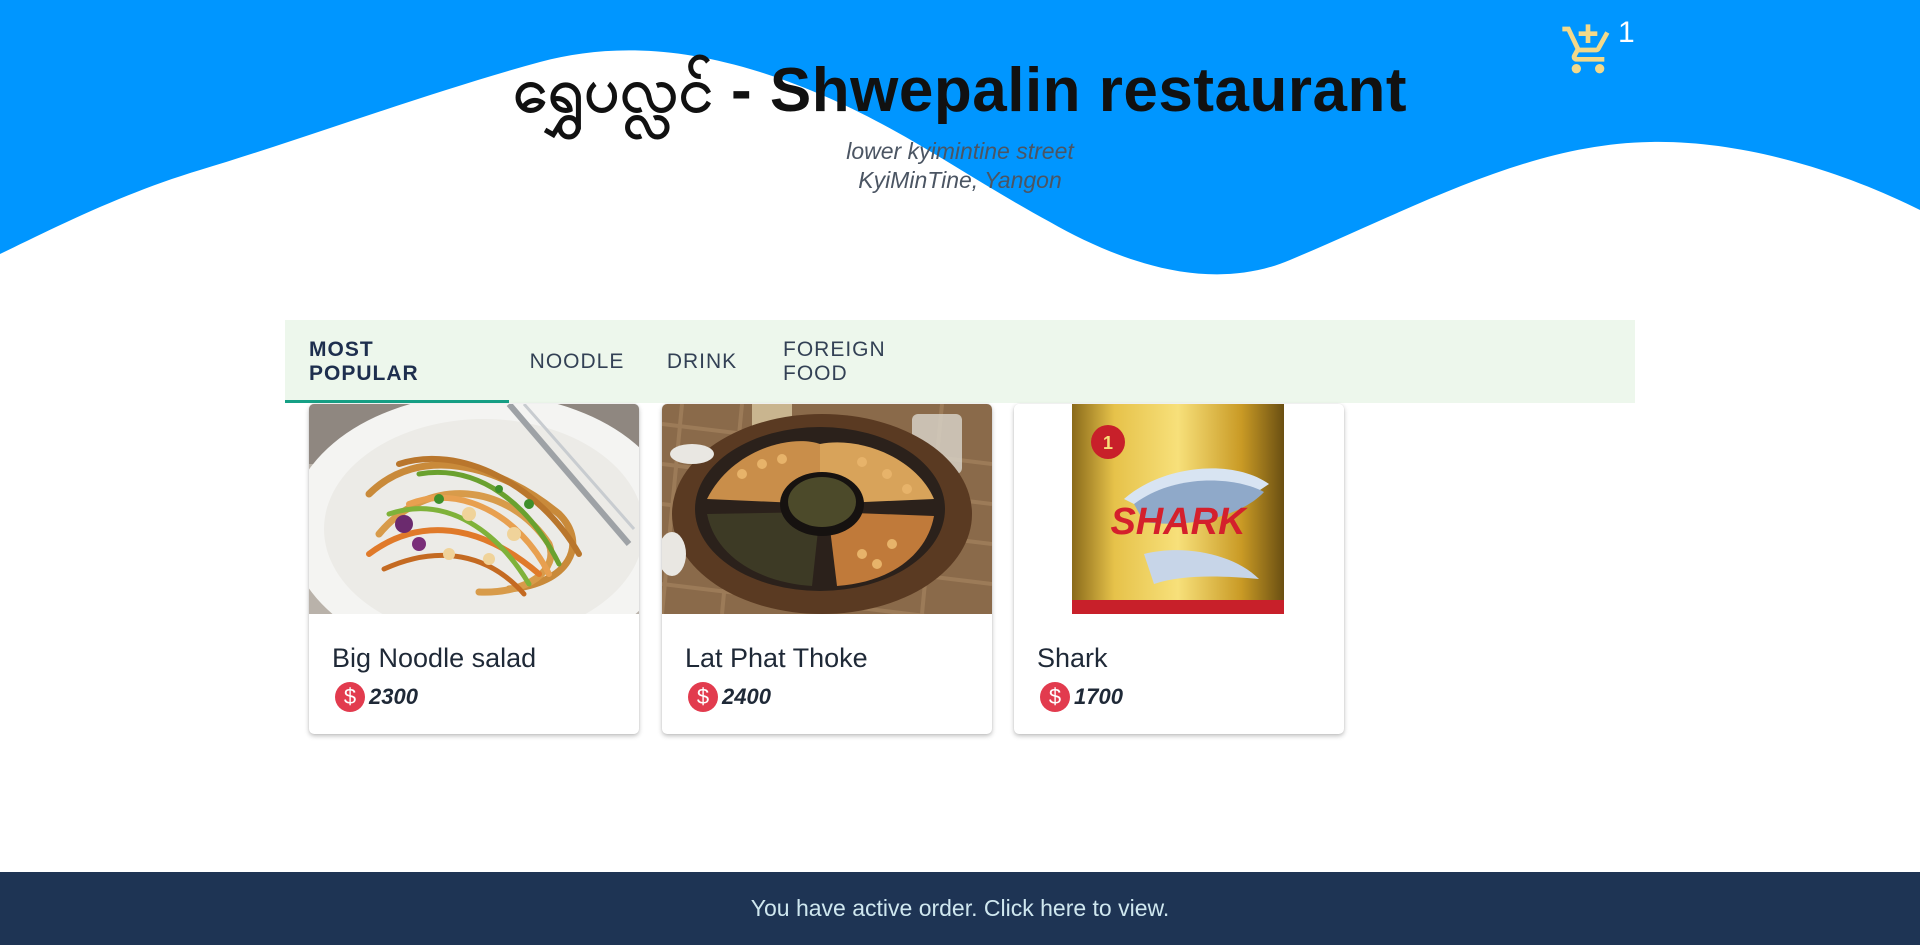  I want to click on menu-card: 1 SHARK Shark $ 1700, so click(1179, 569).